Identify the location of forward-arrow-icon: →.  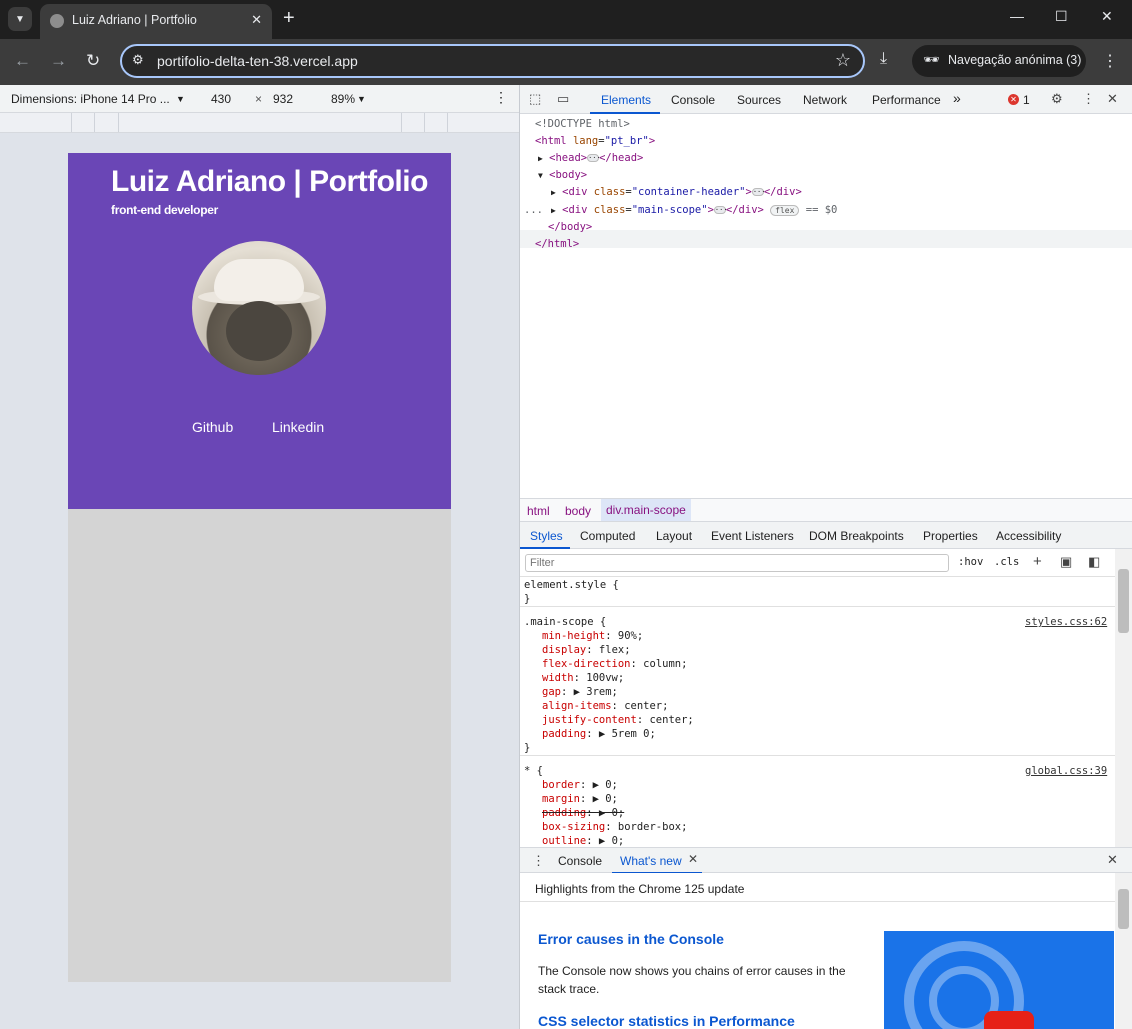
(58, 61).